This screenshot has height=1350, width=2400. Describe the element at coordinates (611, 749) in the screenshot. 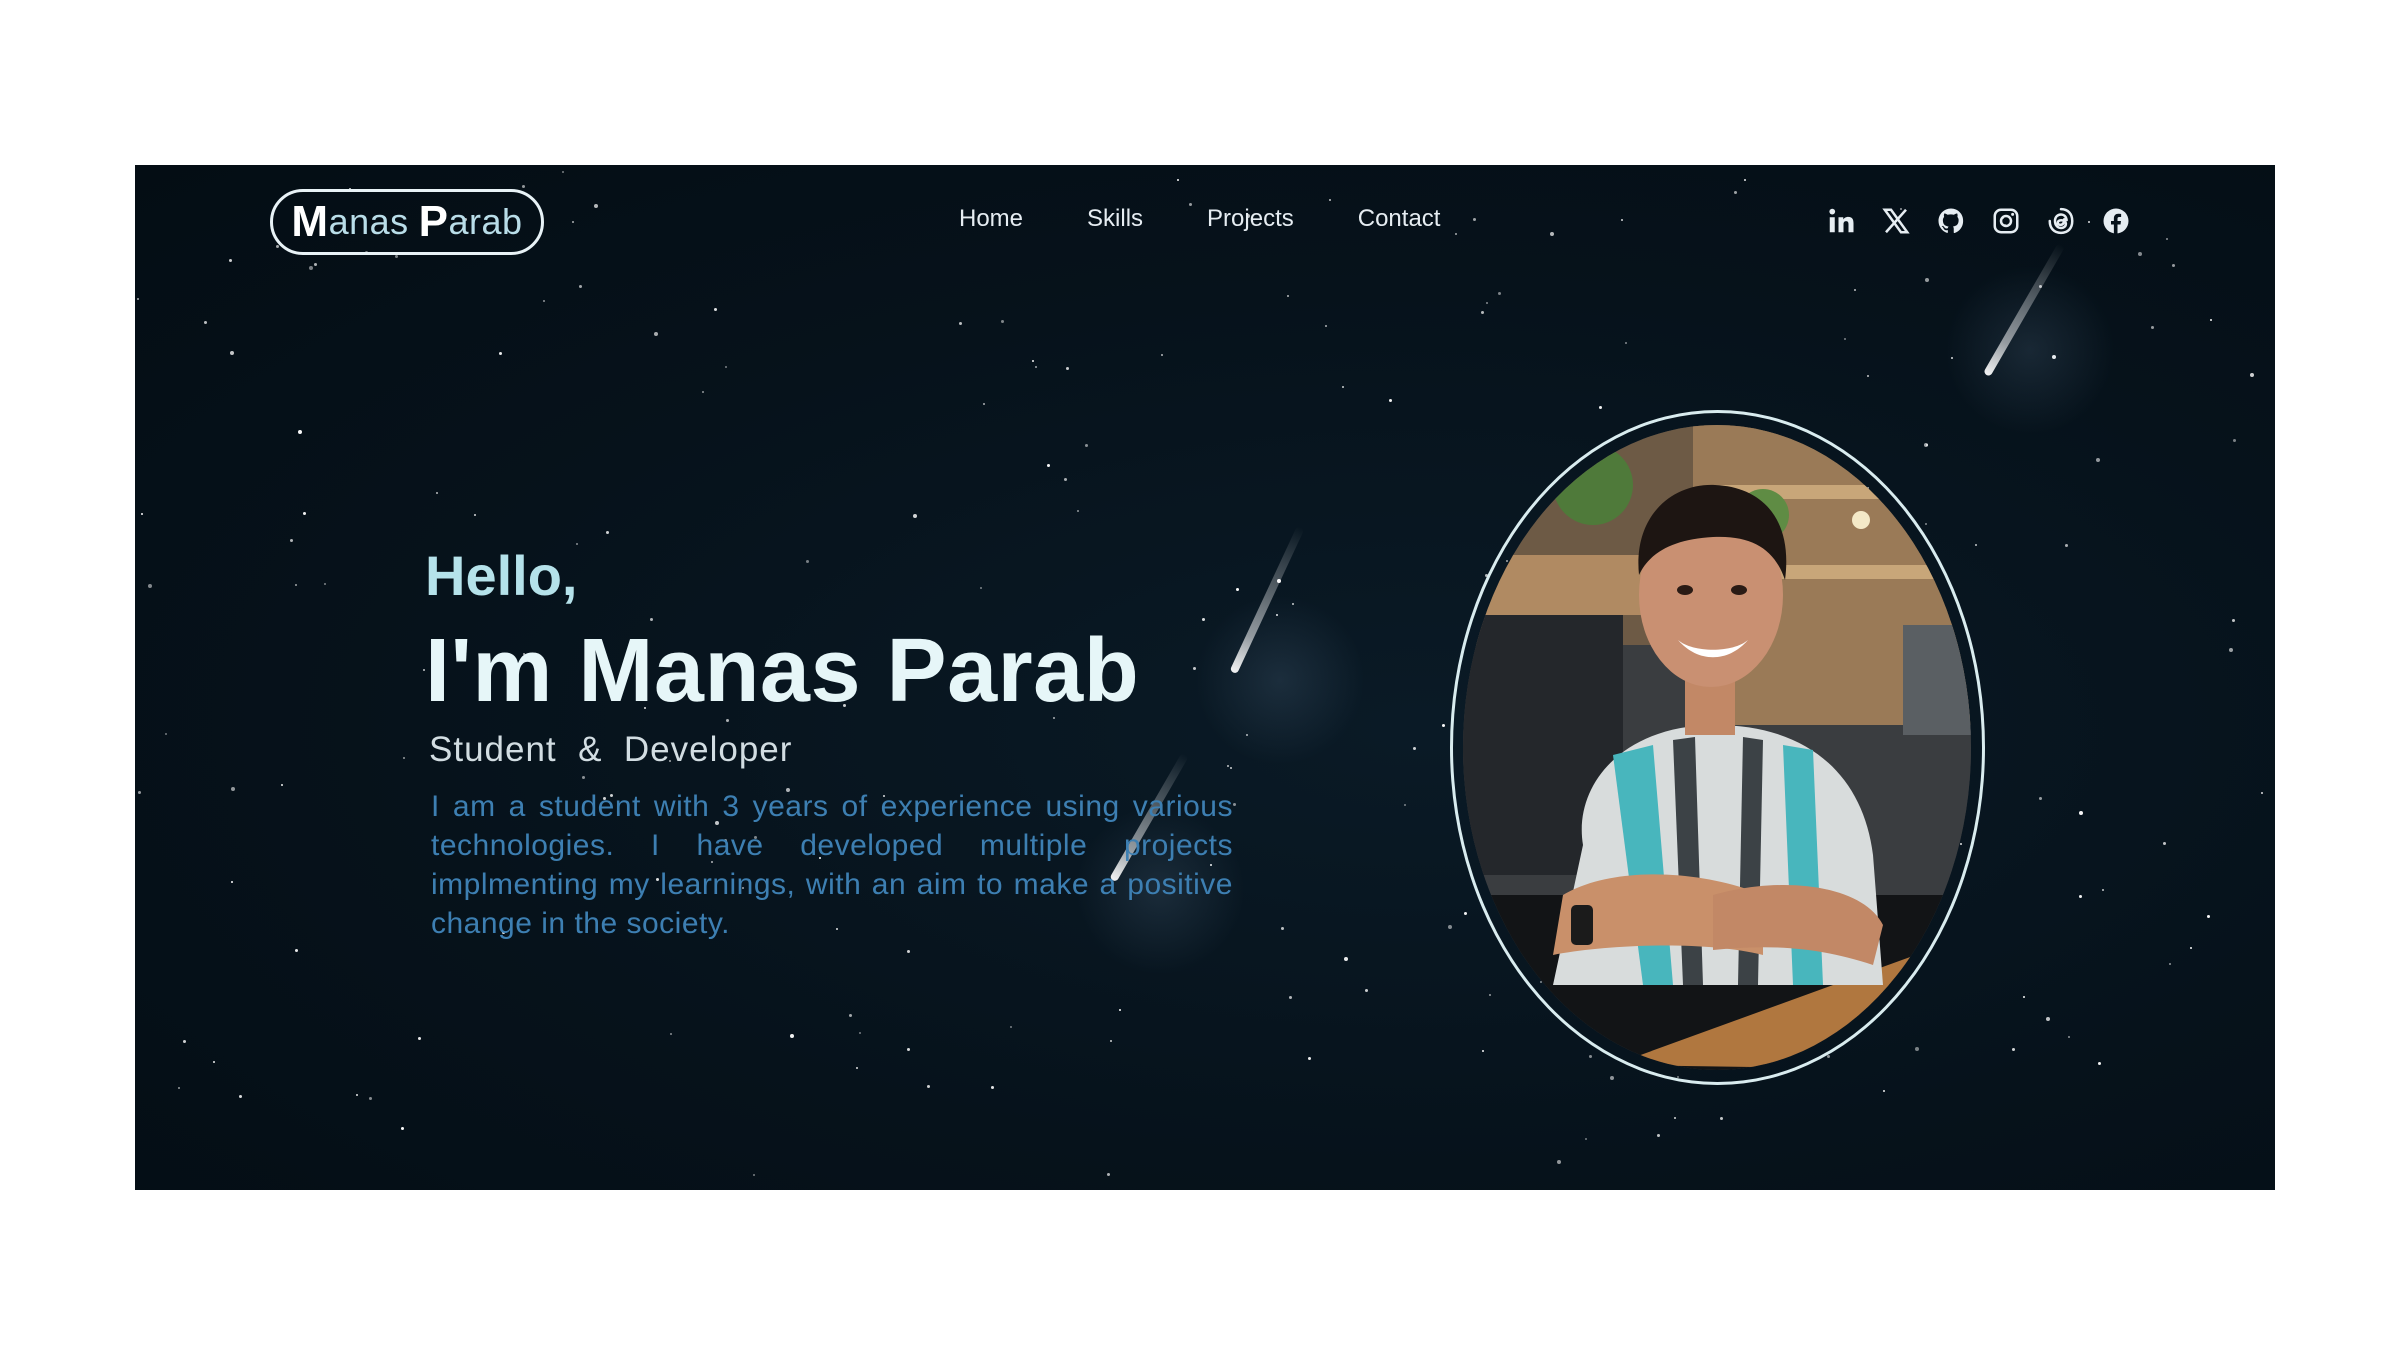

I see `hero-role: Student & Developer` at that location.